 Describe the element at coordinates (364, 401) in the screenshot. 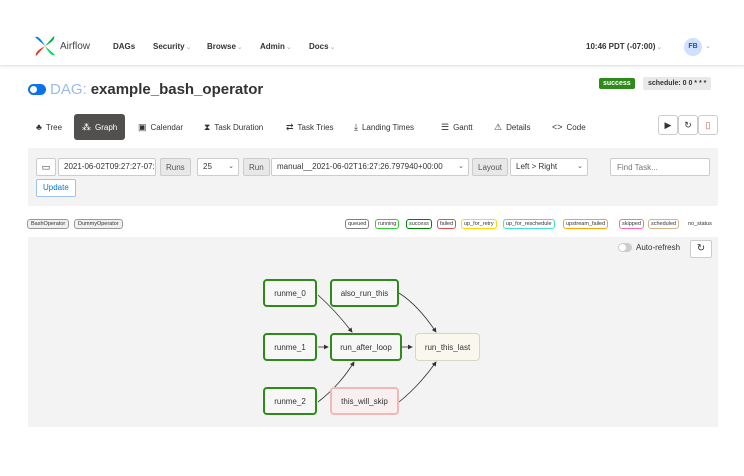

I see `task-node-this-will-skip: this_will_skip` at that location.